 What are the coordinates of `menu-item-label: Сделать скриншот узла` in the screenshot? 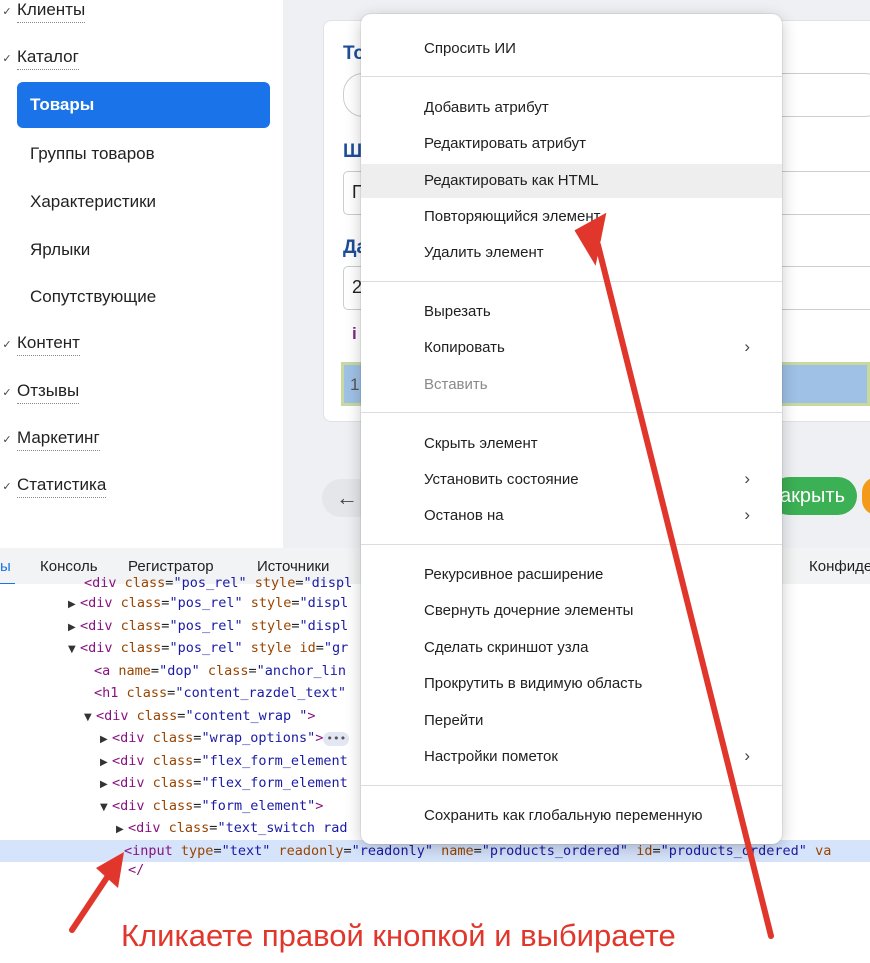 It's located at (506, 647).